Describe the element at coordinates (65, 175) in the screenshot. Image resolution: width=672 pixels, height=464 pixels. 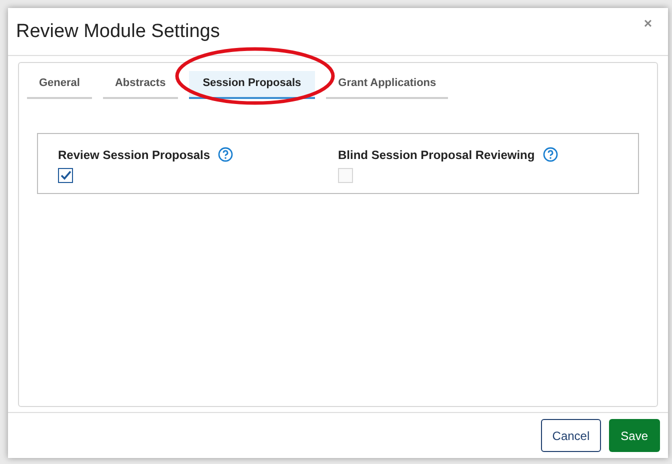
I see `checkbox` at that location.